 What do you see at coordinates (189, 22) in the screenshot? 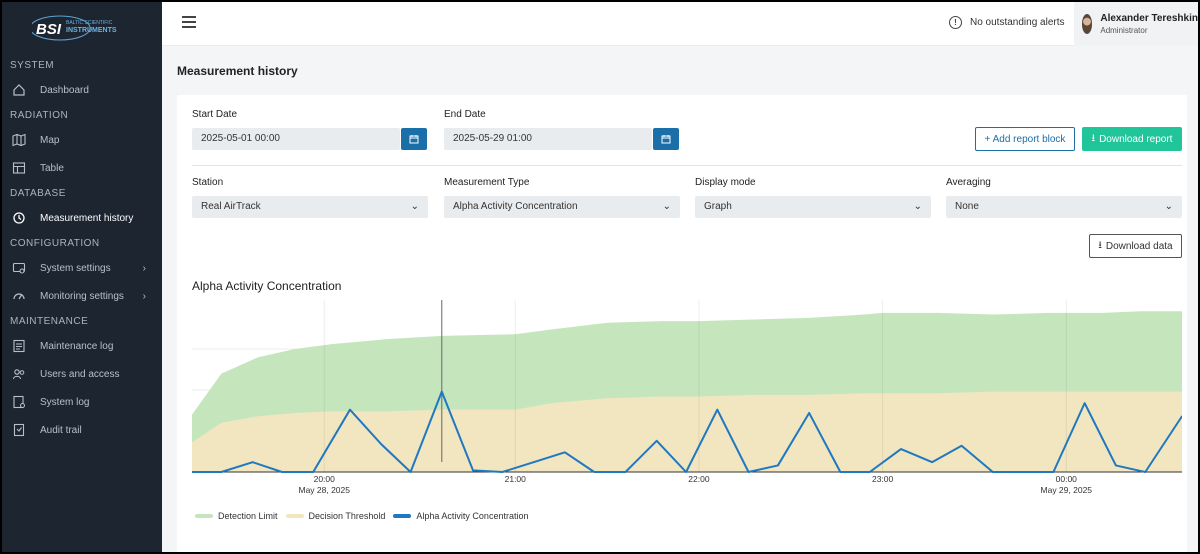
I see `menu-toggle-icon` at bounding box center [189, 22].